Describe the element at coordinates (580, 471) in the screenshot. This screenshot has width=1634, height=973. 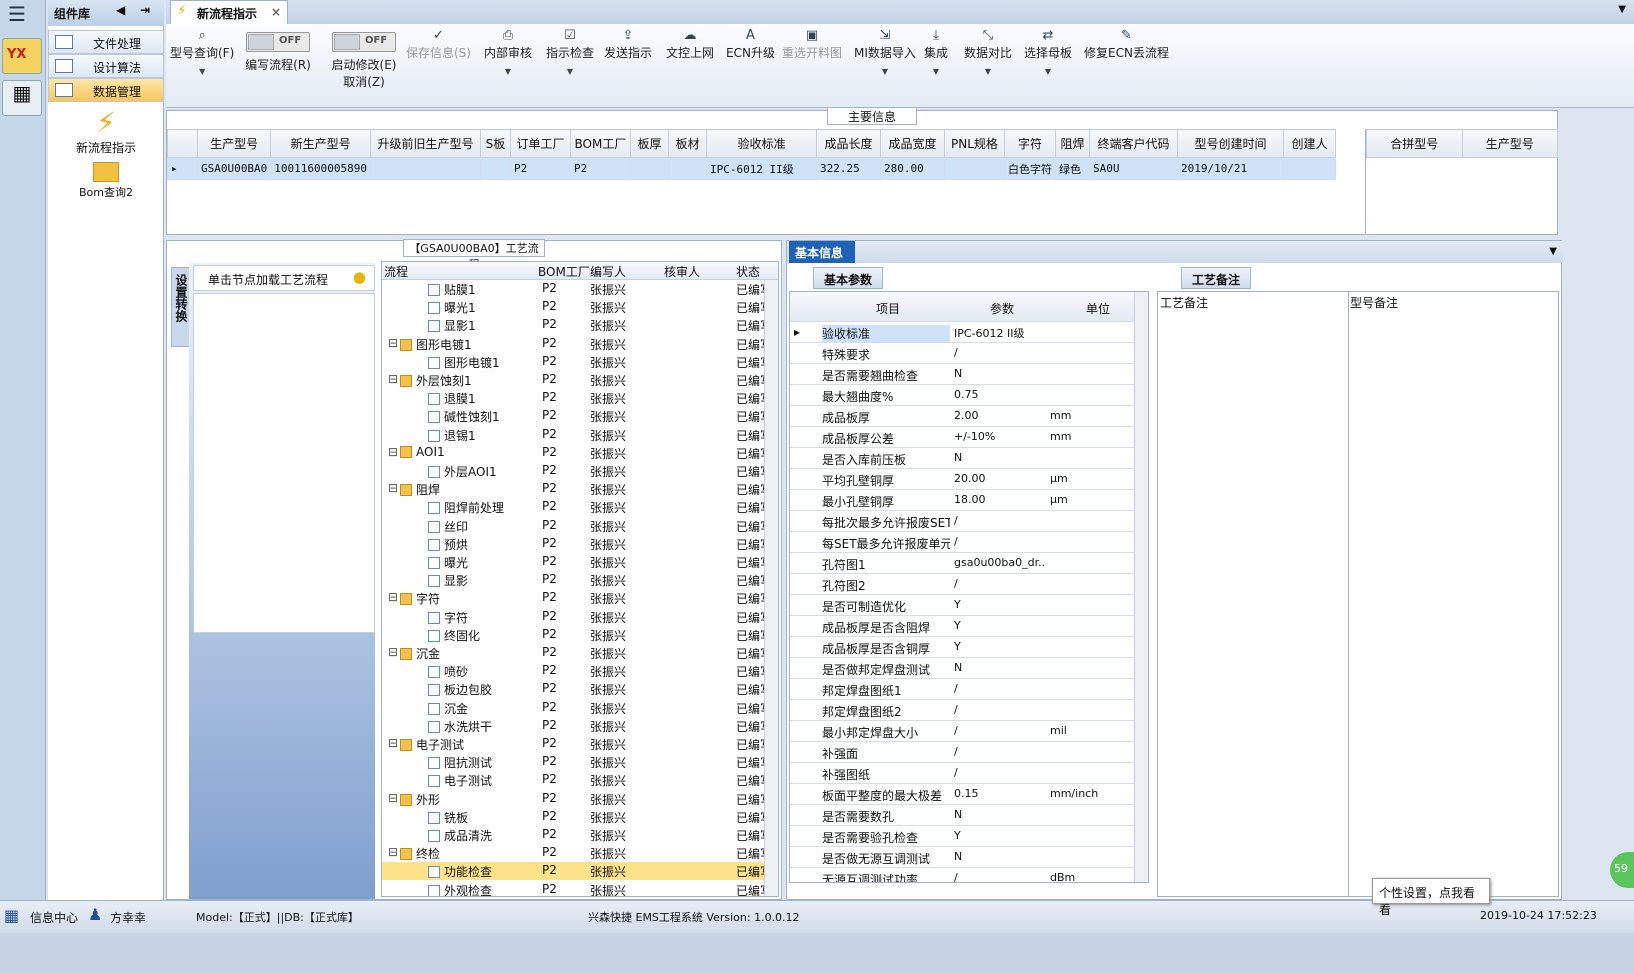
I see `flow-row: 外层AOI1 P2 张振兴 已编写` at that location.